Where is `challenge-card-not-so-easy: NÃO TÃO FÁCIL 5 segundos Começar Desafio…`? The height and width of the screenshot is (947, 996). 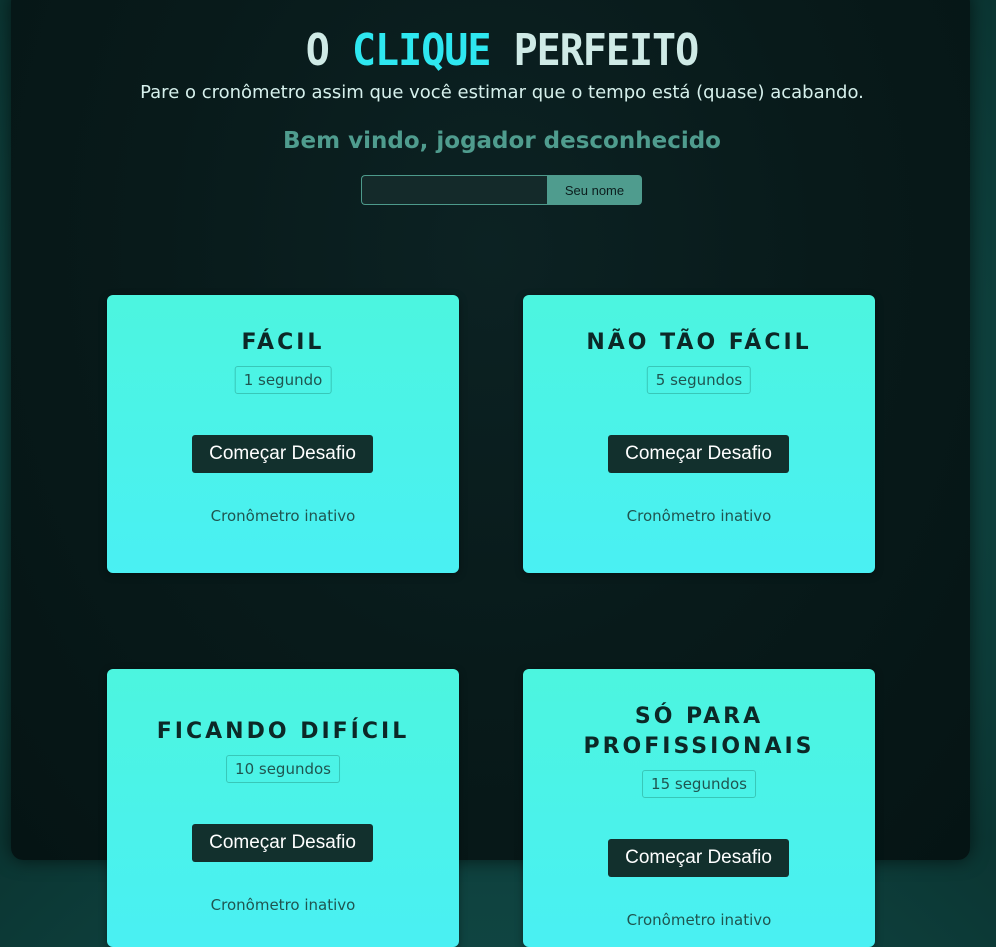 challenge-card-not-so-easy: NÃO TÃO FÁCIL 5 segundos Começar Desafio… is located at coordinates (699, 434).